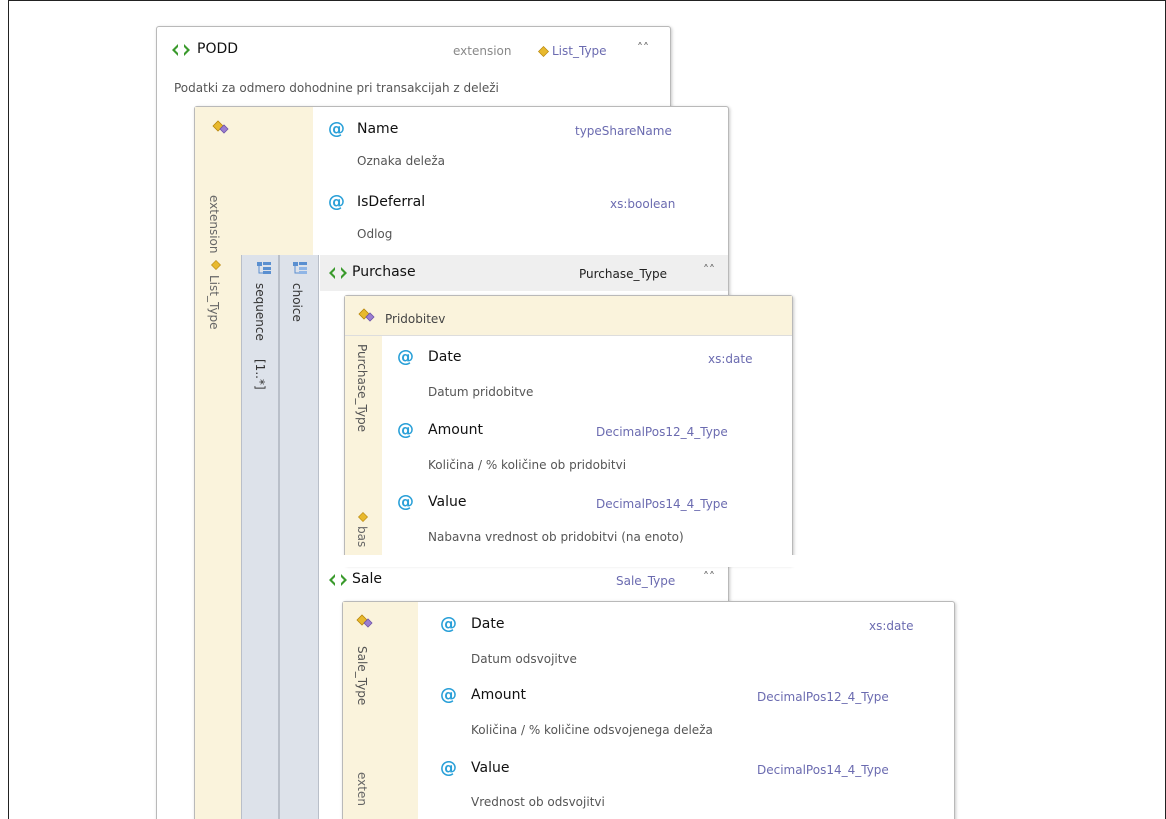 The image size is (1166, 819). What do you see at coordinates (524, 659) in the screenshot?
I see `attribute-description: Datum odsvojitve` at bounding box center [524, 659].